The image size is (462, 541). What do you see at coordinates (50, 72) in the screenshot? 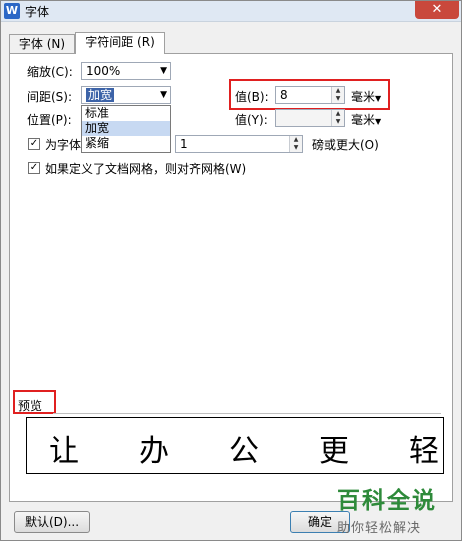
I see `scale-label: 缩放(C):` at bounding box center [50, 72].